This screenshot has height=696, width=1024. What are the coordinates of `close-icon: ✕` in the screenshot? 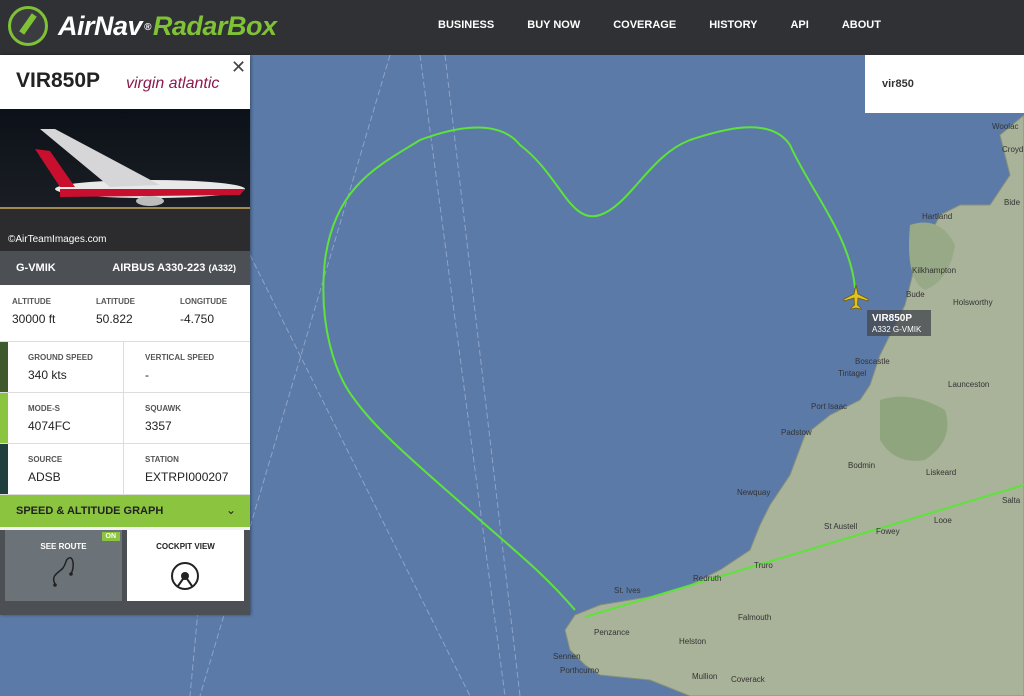 It's located at (238, 67).